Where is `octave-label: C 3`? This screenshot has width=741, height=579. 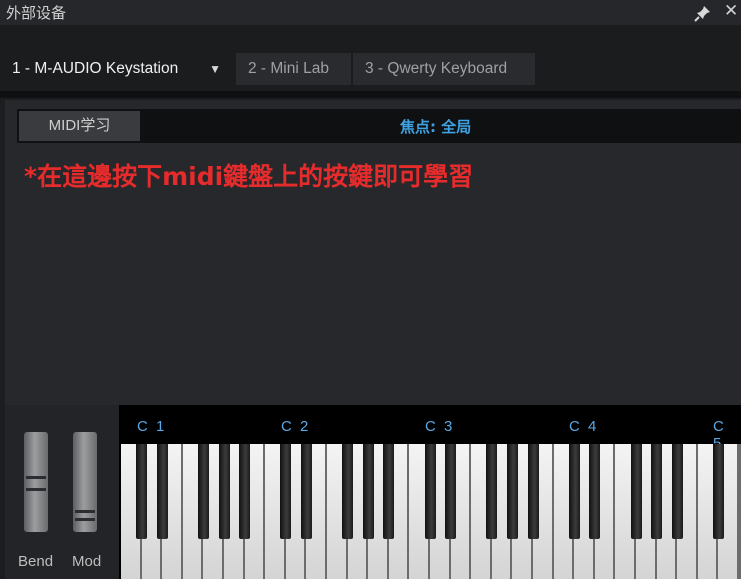
octave-label: C 3 is located at coordinates (440, 426).